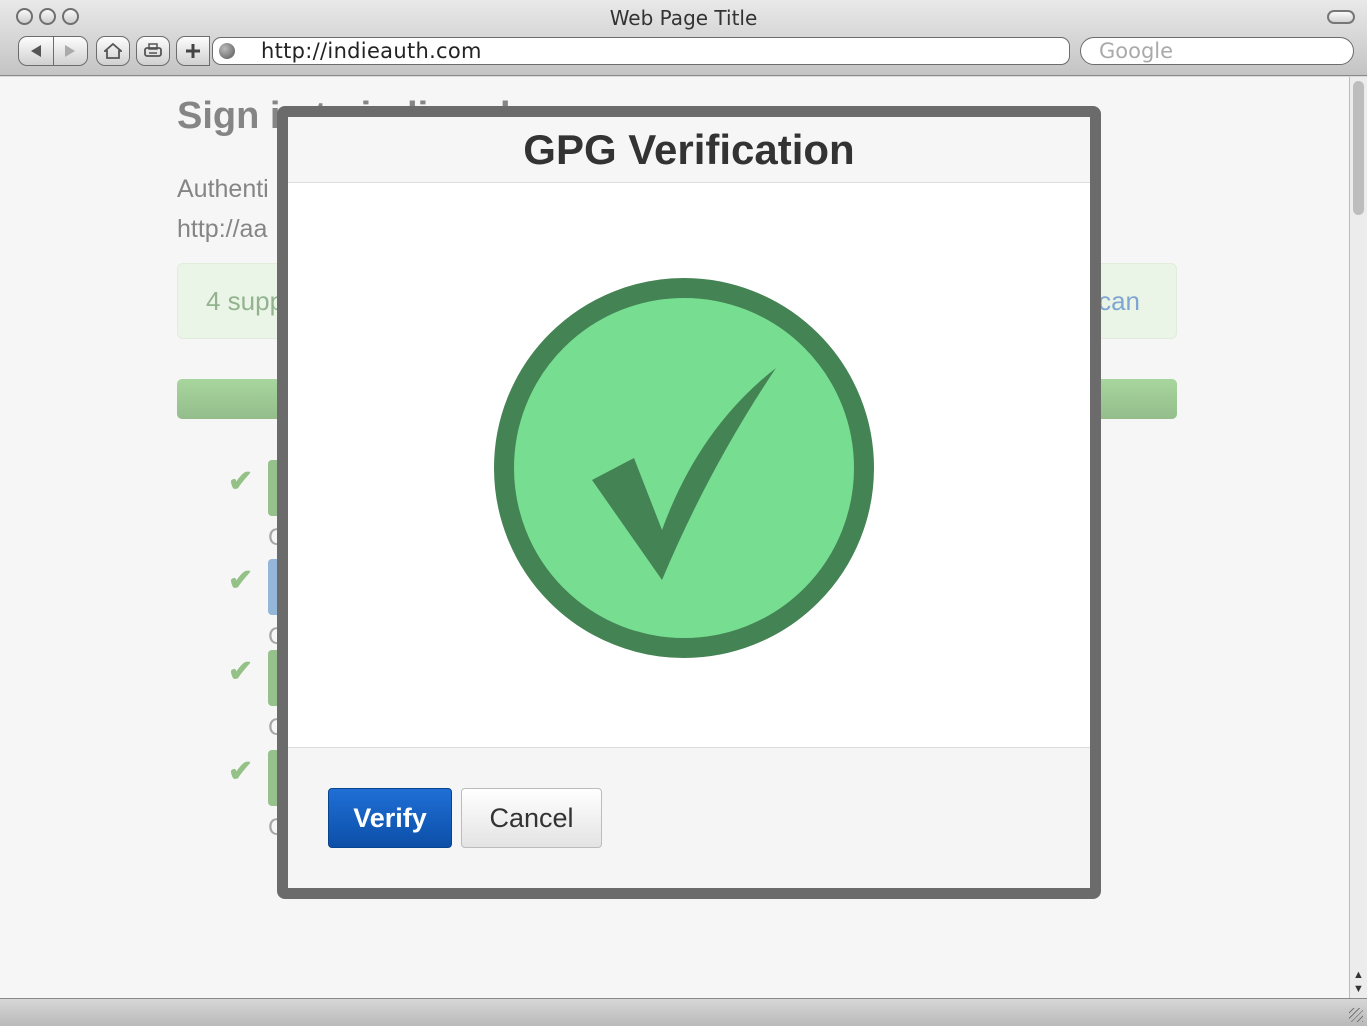  What do you see at coordinates (1358, 537) in the screenshot?
I see `vertical-scrollbar: ▲ ▼` at bounding box center [1358, 537].